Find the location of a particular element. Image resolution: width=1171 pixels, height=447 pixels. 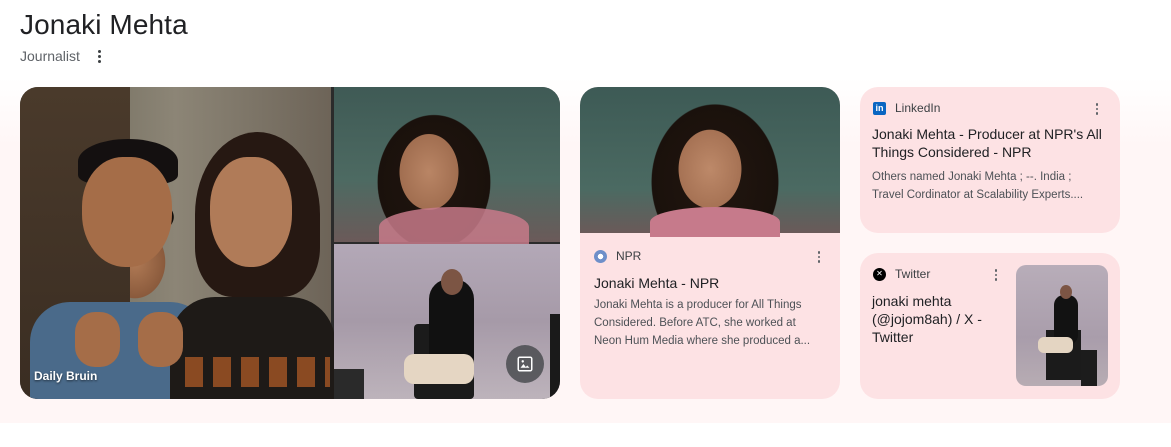

linkedin-title-line: Jonaki Mehta - Producer at NPR's All is located at coordinates (987, 134).